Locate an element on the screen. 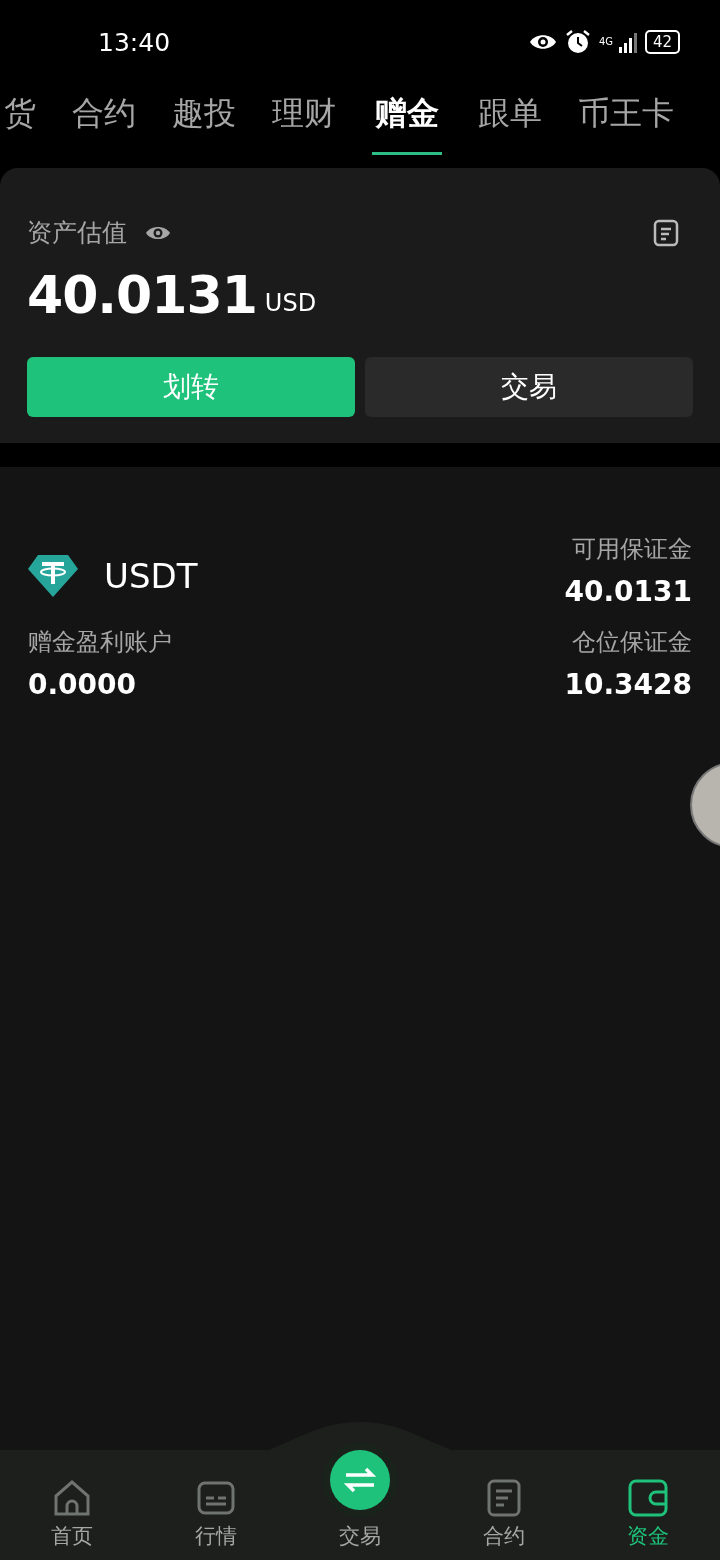 This screenshot has width=720, height=1560. tab: 赠金 is located at coordinates (407, 126).